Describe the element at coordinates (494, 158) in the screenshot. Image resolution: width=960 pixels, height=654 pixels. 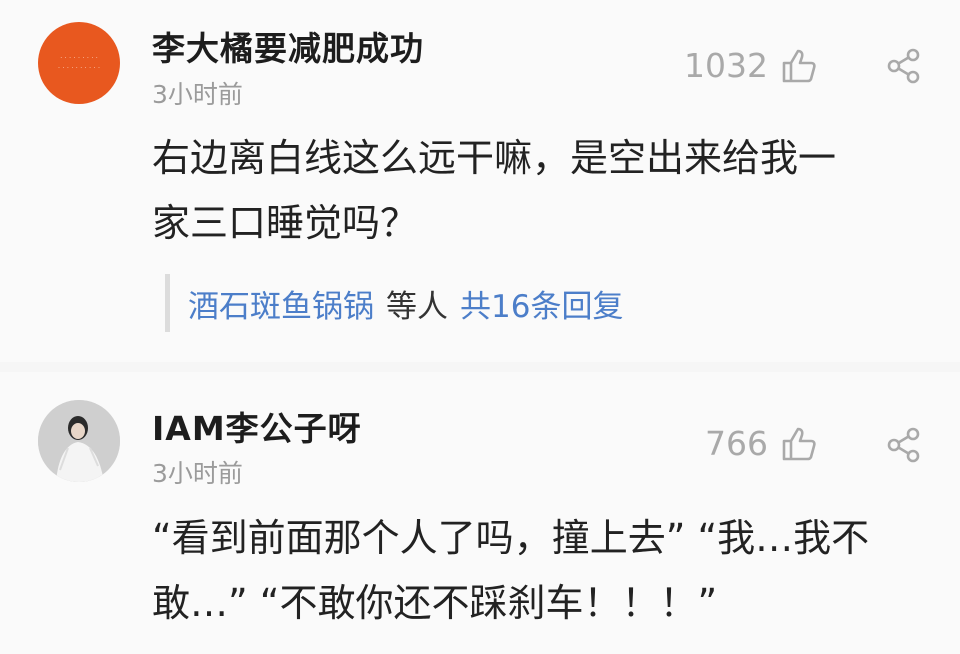
I see `comment-text-line: 右边离白线这么远干嘛，是空出来给我一` at that location.